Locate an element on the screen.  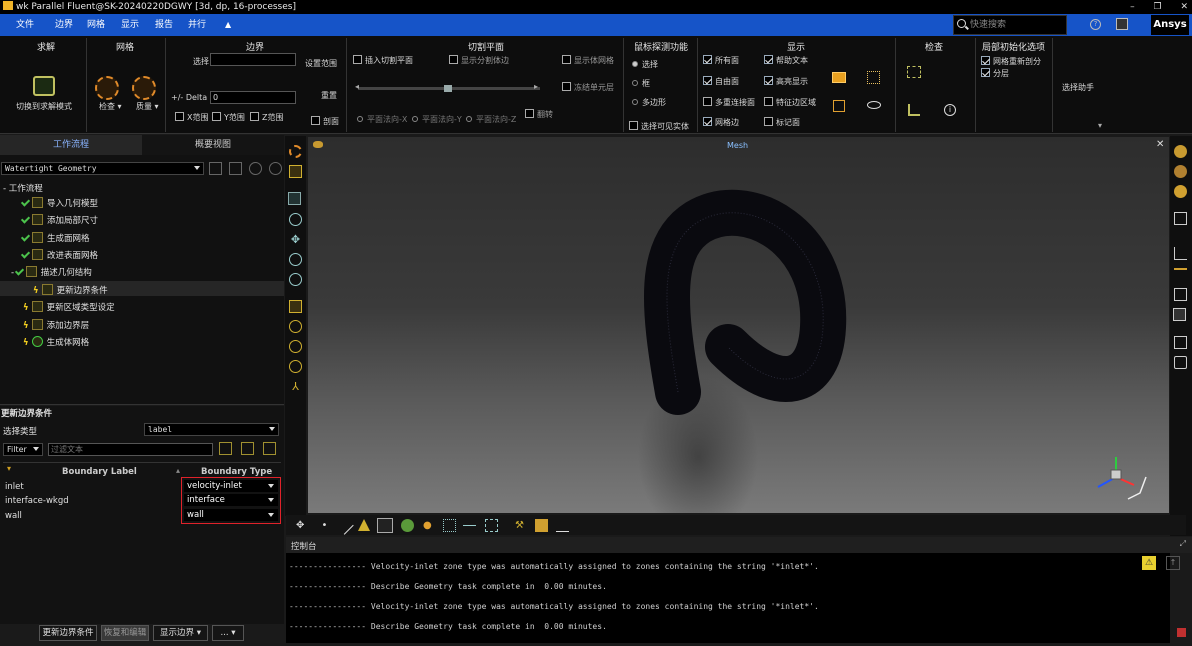
plot-icon is located at coordinates (1180, 253).